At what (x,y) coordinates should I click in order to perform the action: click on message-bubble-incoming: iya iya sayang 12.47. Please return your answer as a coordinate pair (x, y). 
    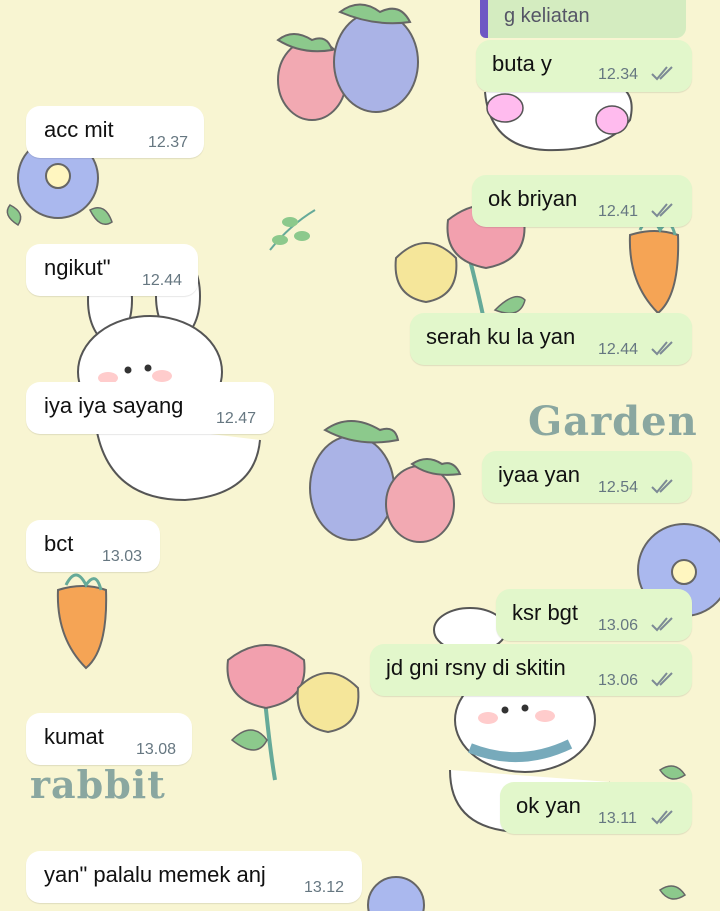
    Looking at the image, I should click on (150, 408).